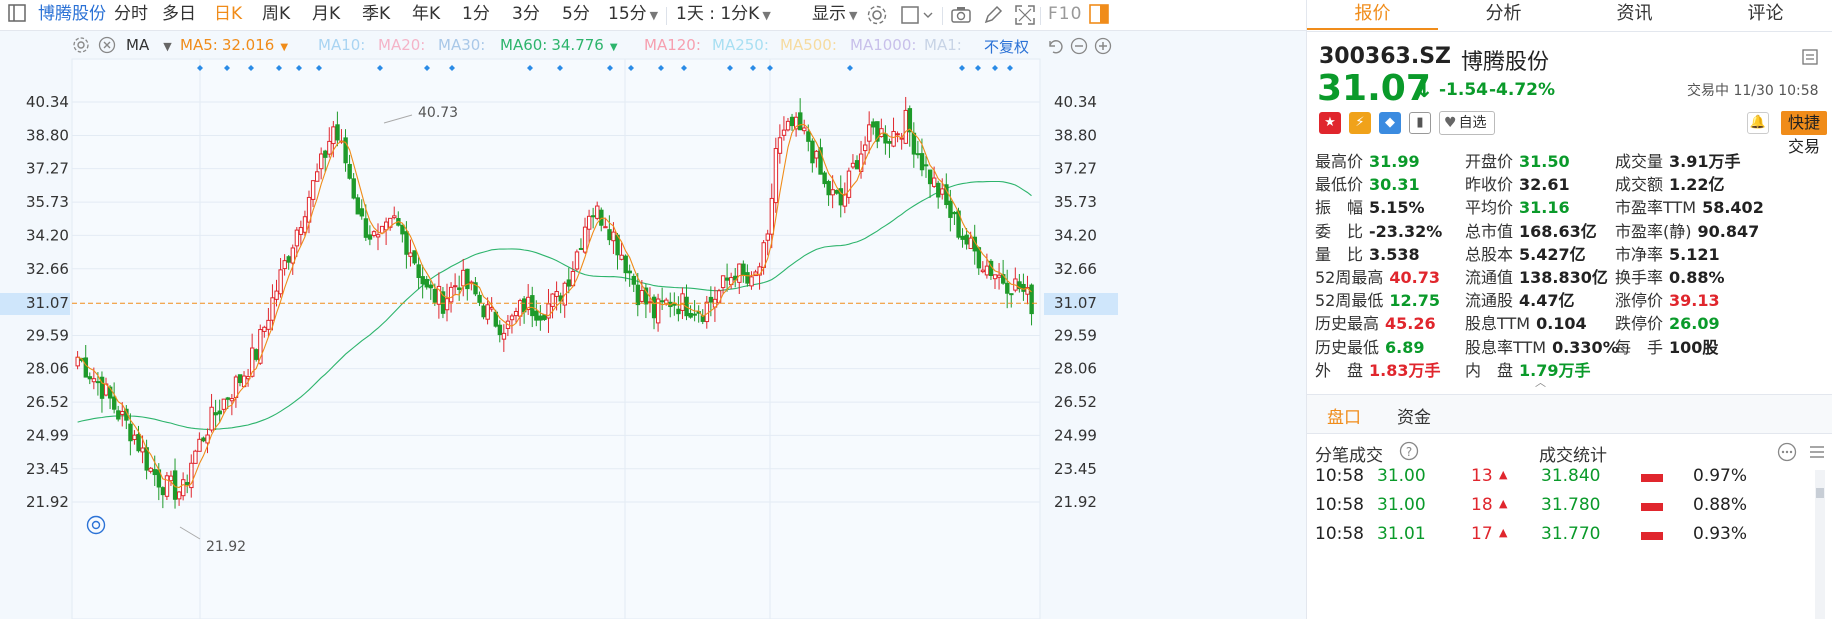  I want to click on china-flag-icon: ★, so click(1330, 123).